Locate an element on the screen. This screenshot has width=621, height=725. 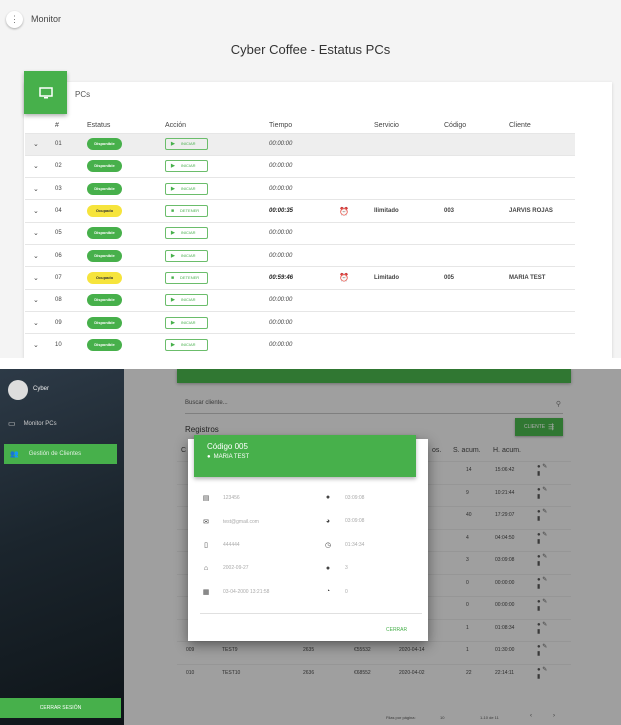
pc-number: 10 is located at coordinates (71, 344).